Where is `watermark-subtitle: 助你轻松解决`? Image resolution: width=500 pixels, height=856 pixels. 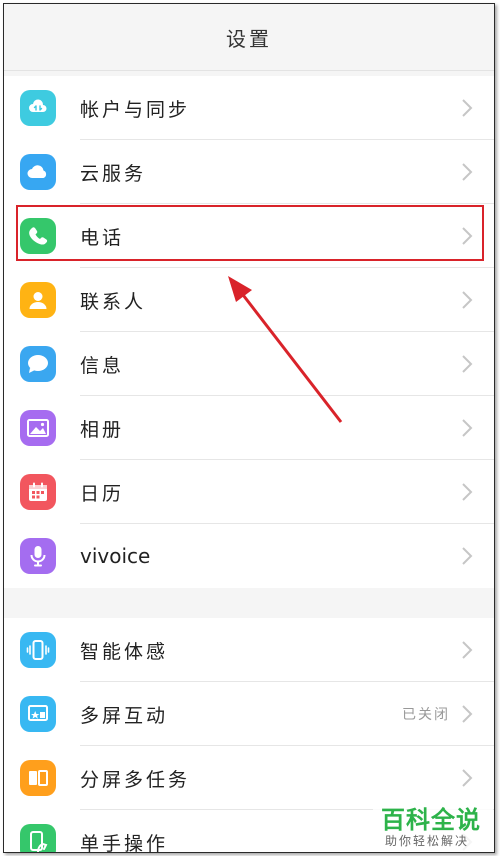
watermark-subtitle: 助你轻松解决 is located at coordinates (427, 841).